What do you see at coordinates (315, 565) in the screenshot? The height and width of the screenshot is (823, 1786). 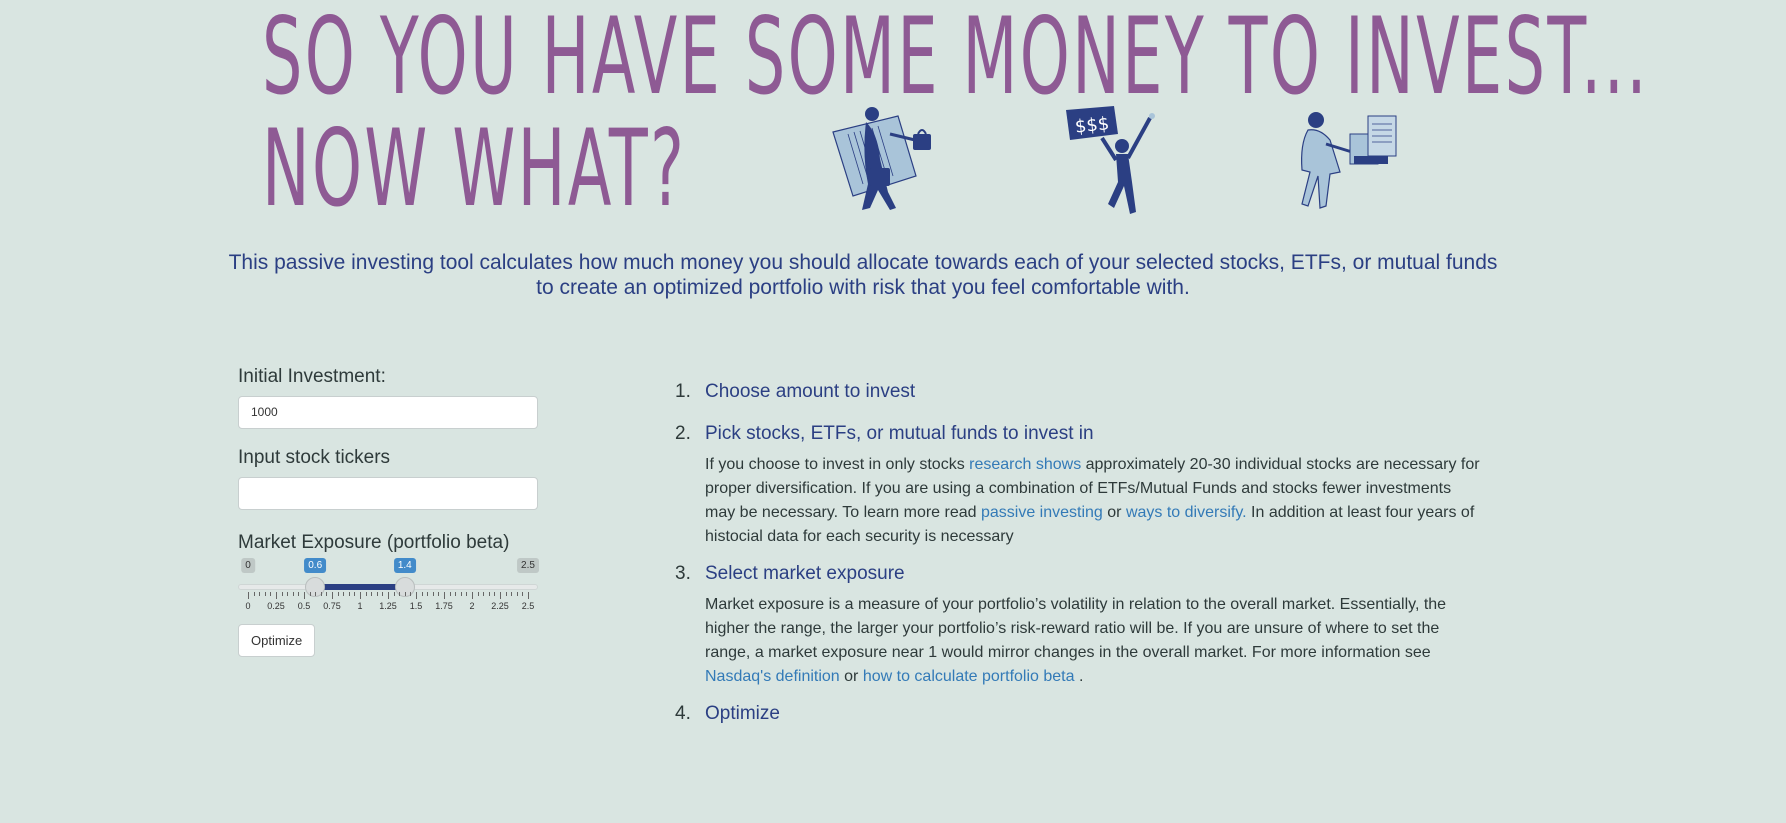 I see `slider-low-value-badge: 0.6` at bounding box center [315, 565].